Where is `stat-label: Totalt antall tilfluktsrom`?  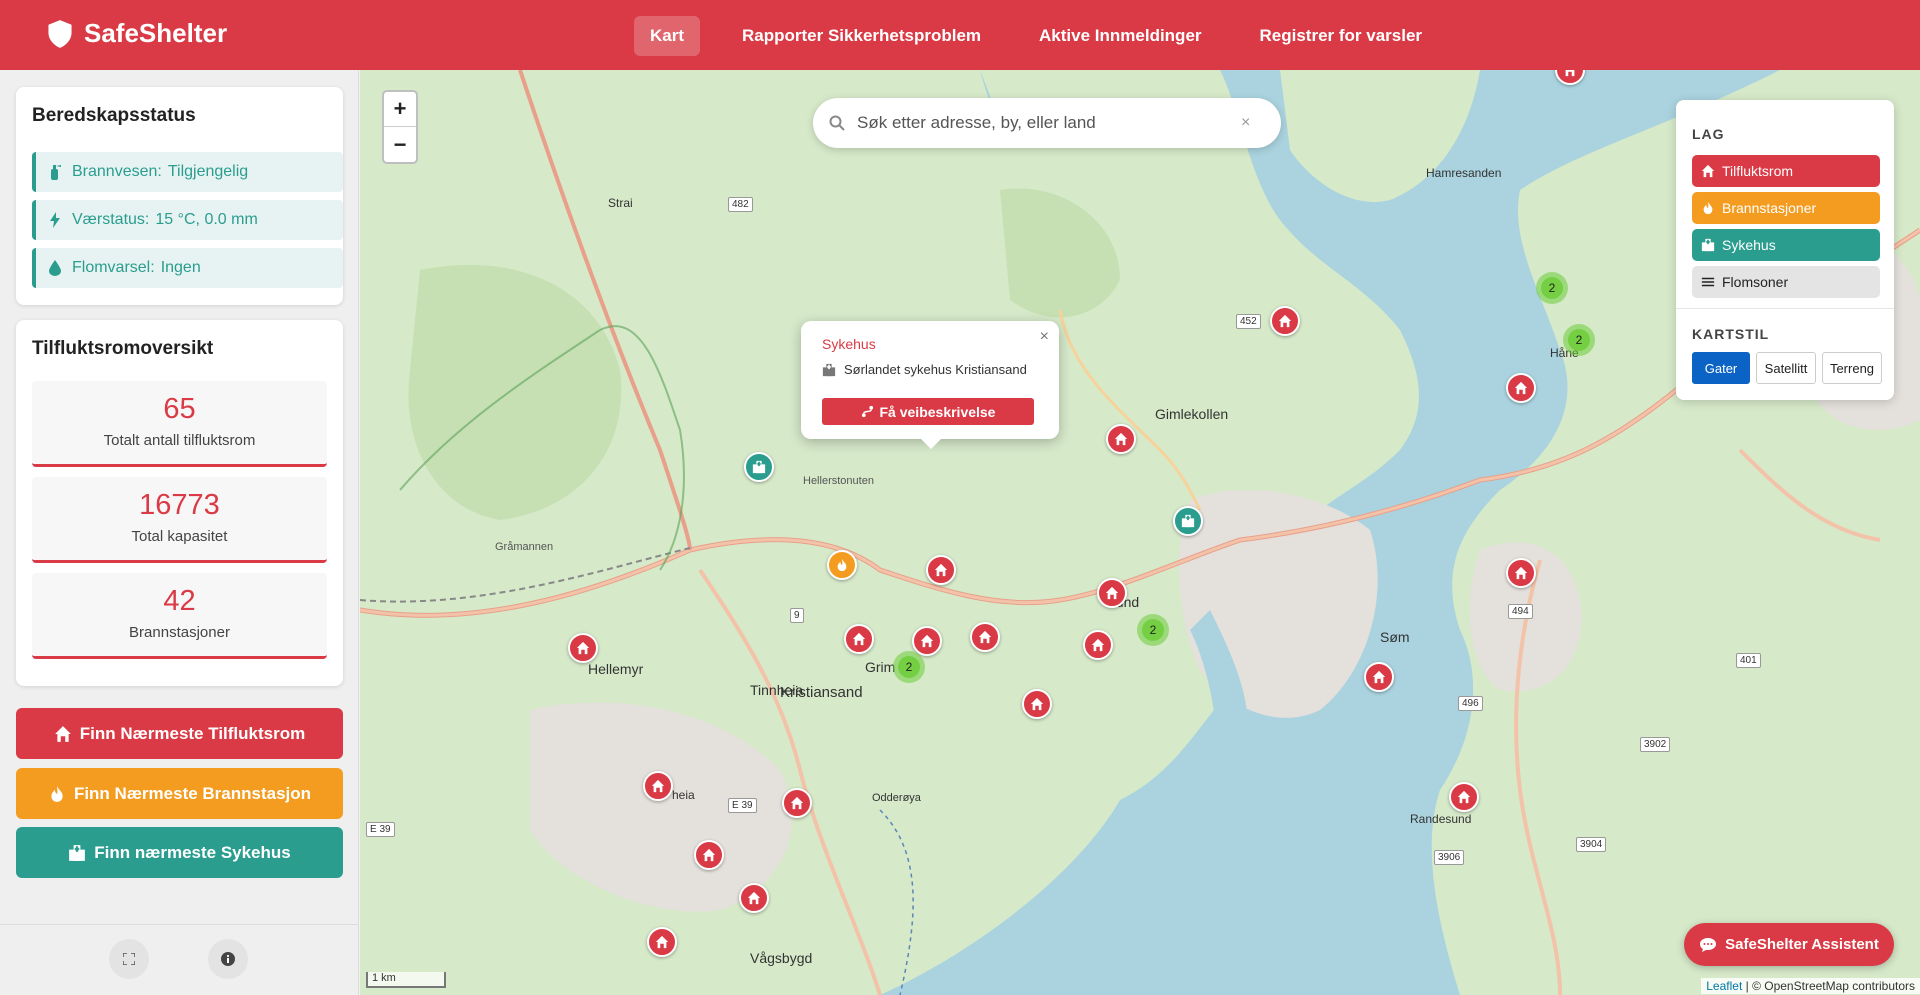
stat-label: Totalt antall tilfluktsrom is located at coordinates (179, 440).